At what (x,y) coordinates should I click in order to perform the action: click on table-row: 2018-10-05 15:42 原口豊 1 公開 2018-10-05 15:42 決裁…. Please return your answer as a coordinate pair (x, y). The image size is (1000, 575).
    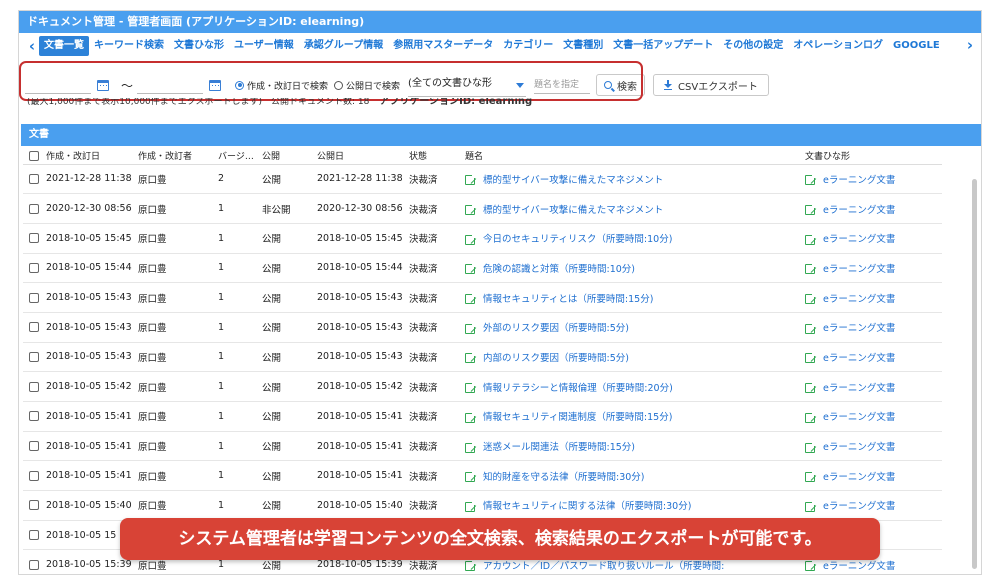
    Looking at the image, I should click on (482, 386).